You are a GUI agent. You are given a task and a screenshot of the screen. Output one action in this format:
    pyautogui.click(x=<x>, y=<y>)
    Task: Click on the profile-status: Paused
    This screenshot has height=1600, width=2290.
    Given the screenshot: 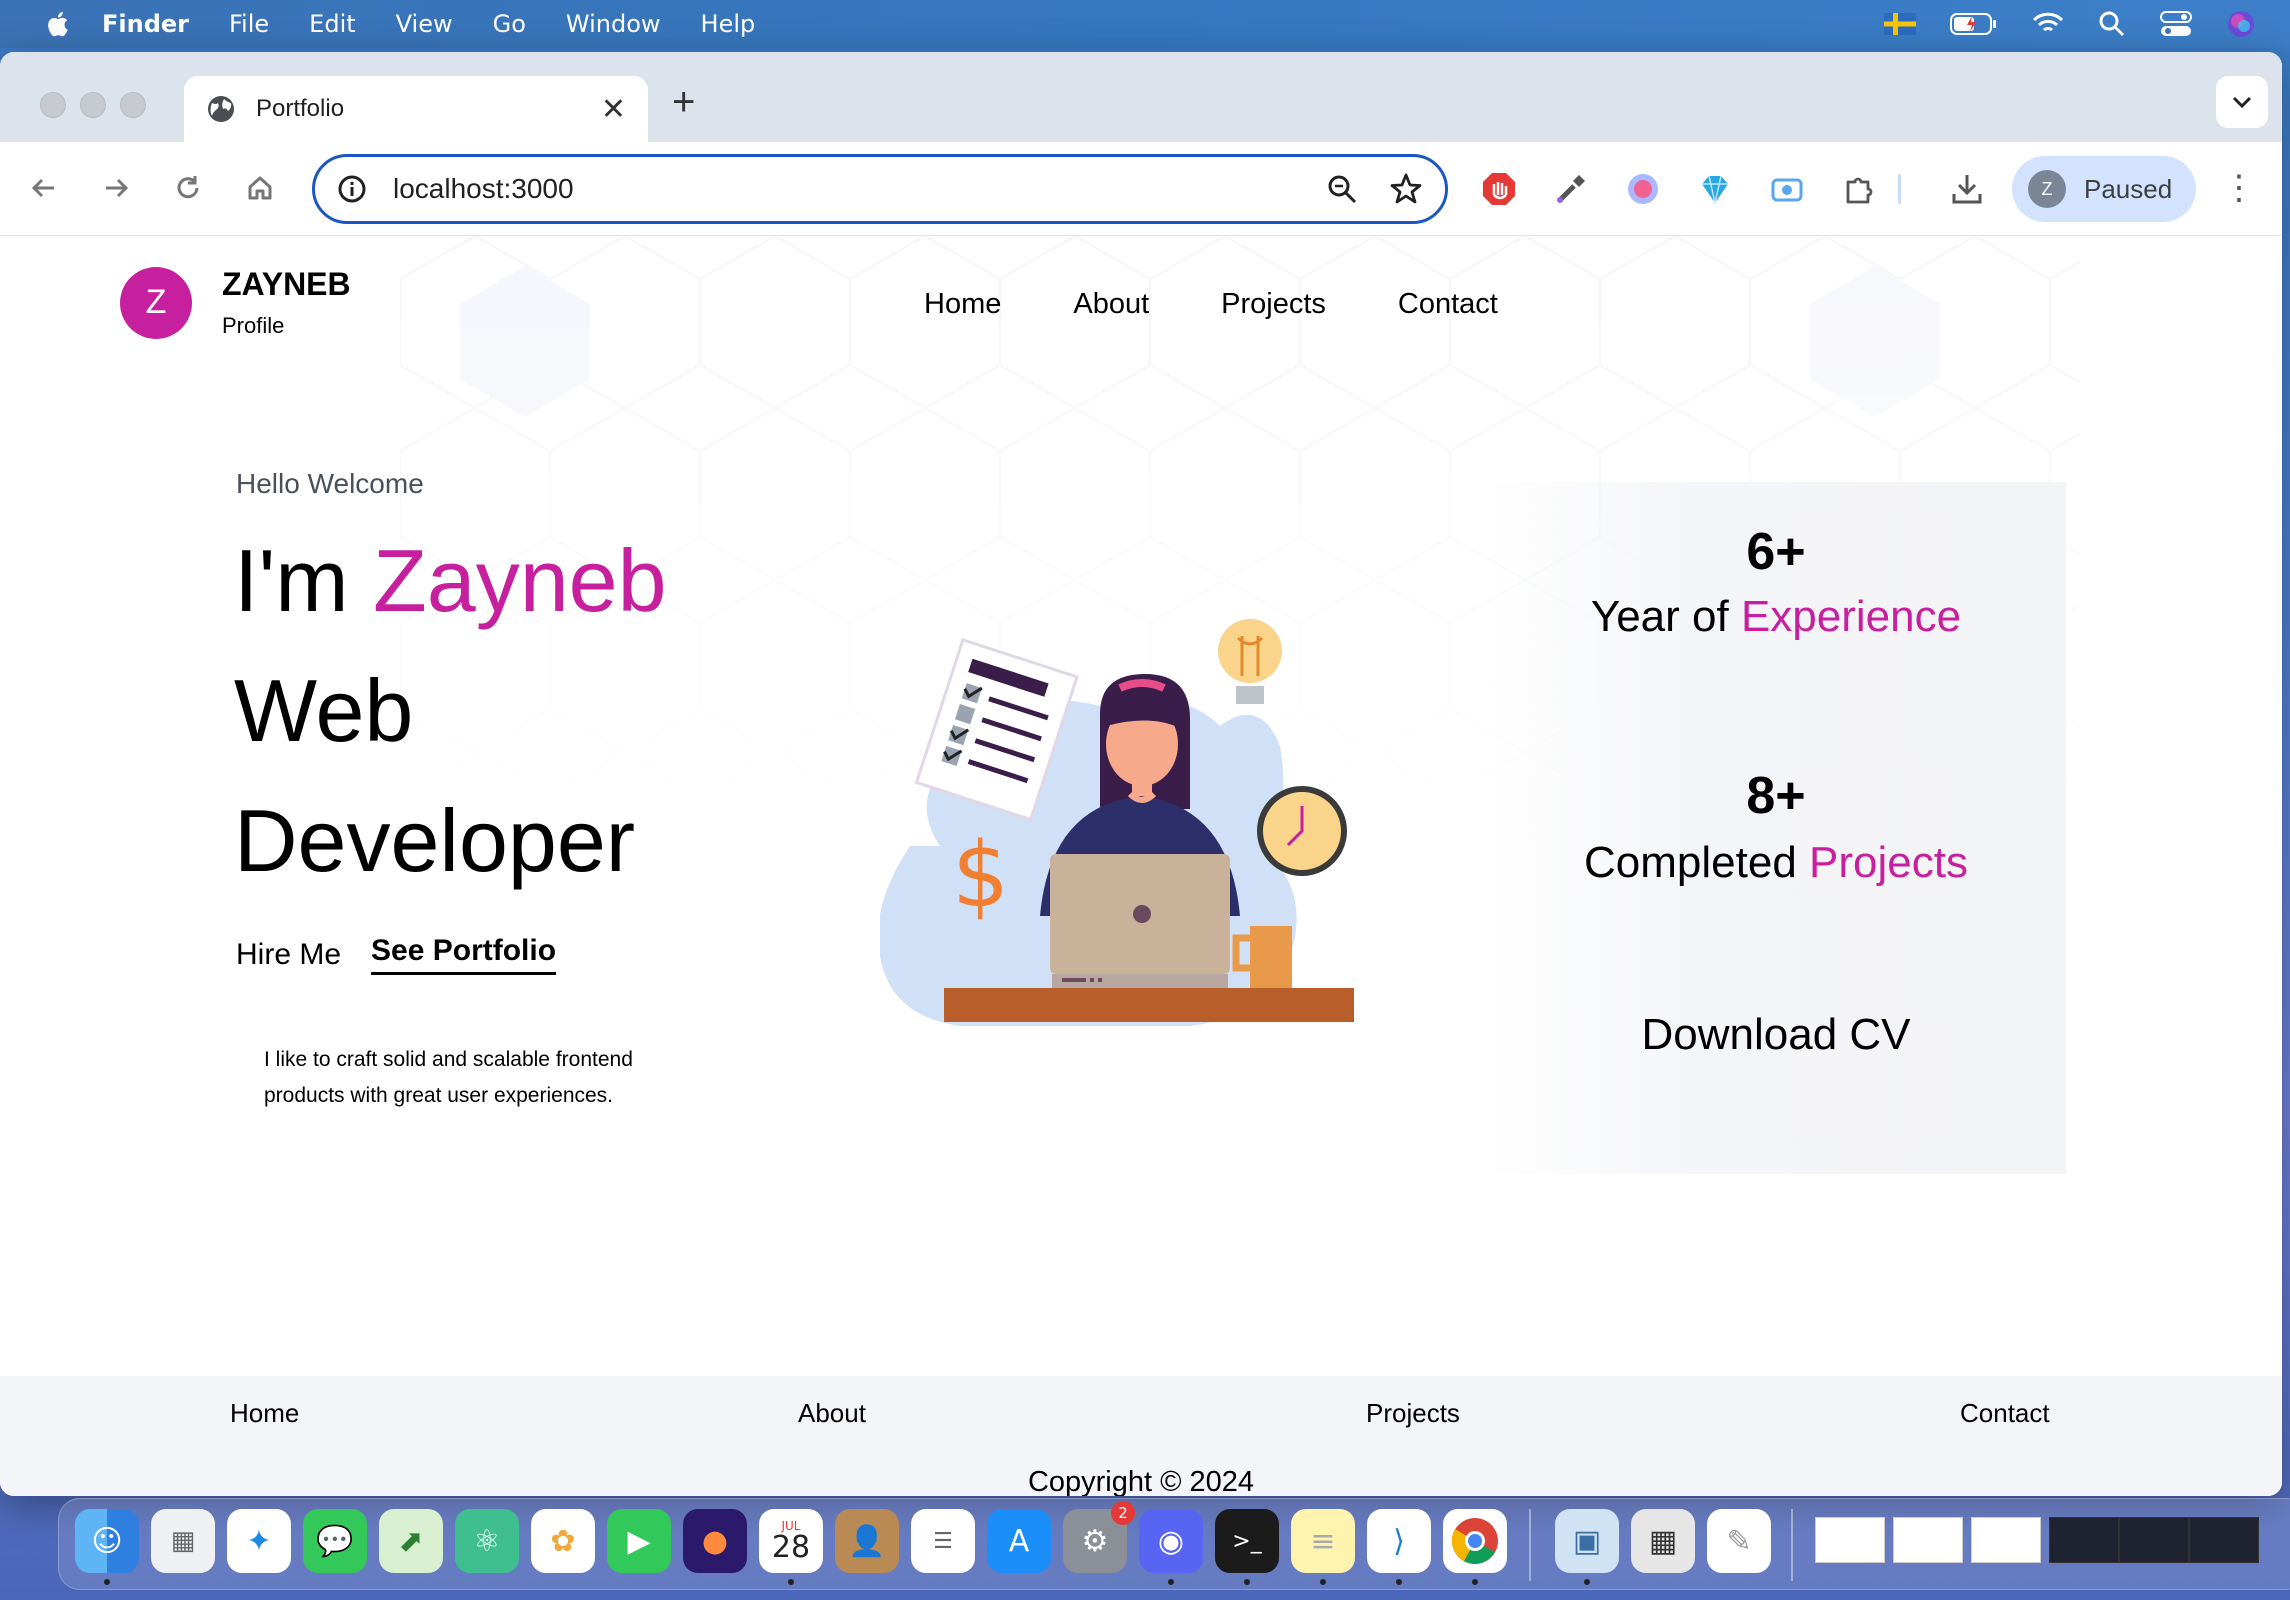 What is the action you would take?
    pyautogui.click(x=2128, y=188)
    